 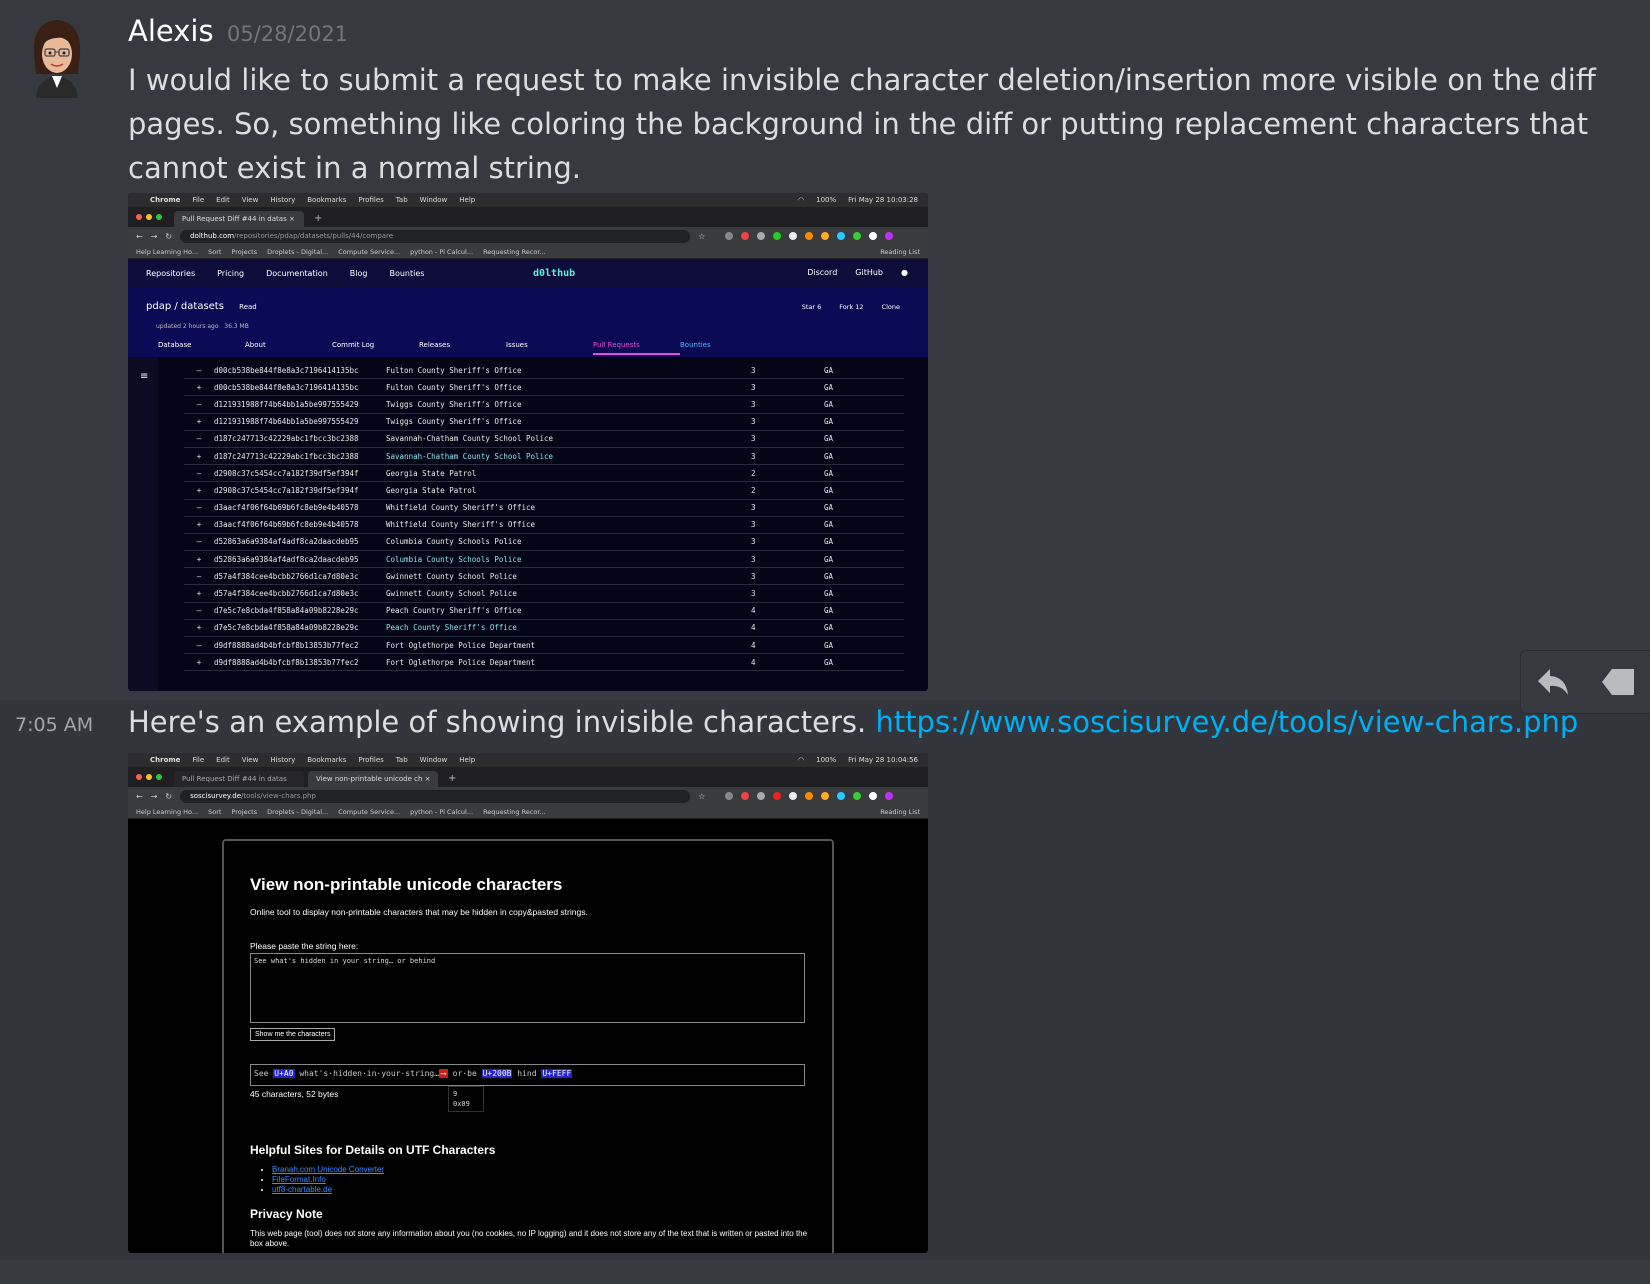 I want to click on user-avatar-icon: ●, so click(x=904, y=272).